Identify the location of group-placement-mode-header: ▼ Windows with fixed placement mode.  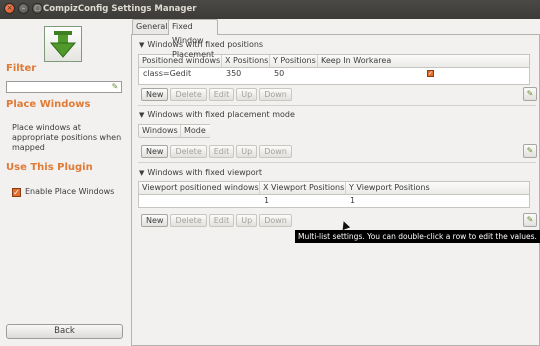
(217, 114).